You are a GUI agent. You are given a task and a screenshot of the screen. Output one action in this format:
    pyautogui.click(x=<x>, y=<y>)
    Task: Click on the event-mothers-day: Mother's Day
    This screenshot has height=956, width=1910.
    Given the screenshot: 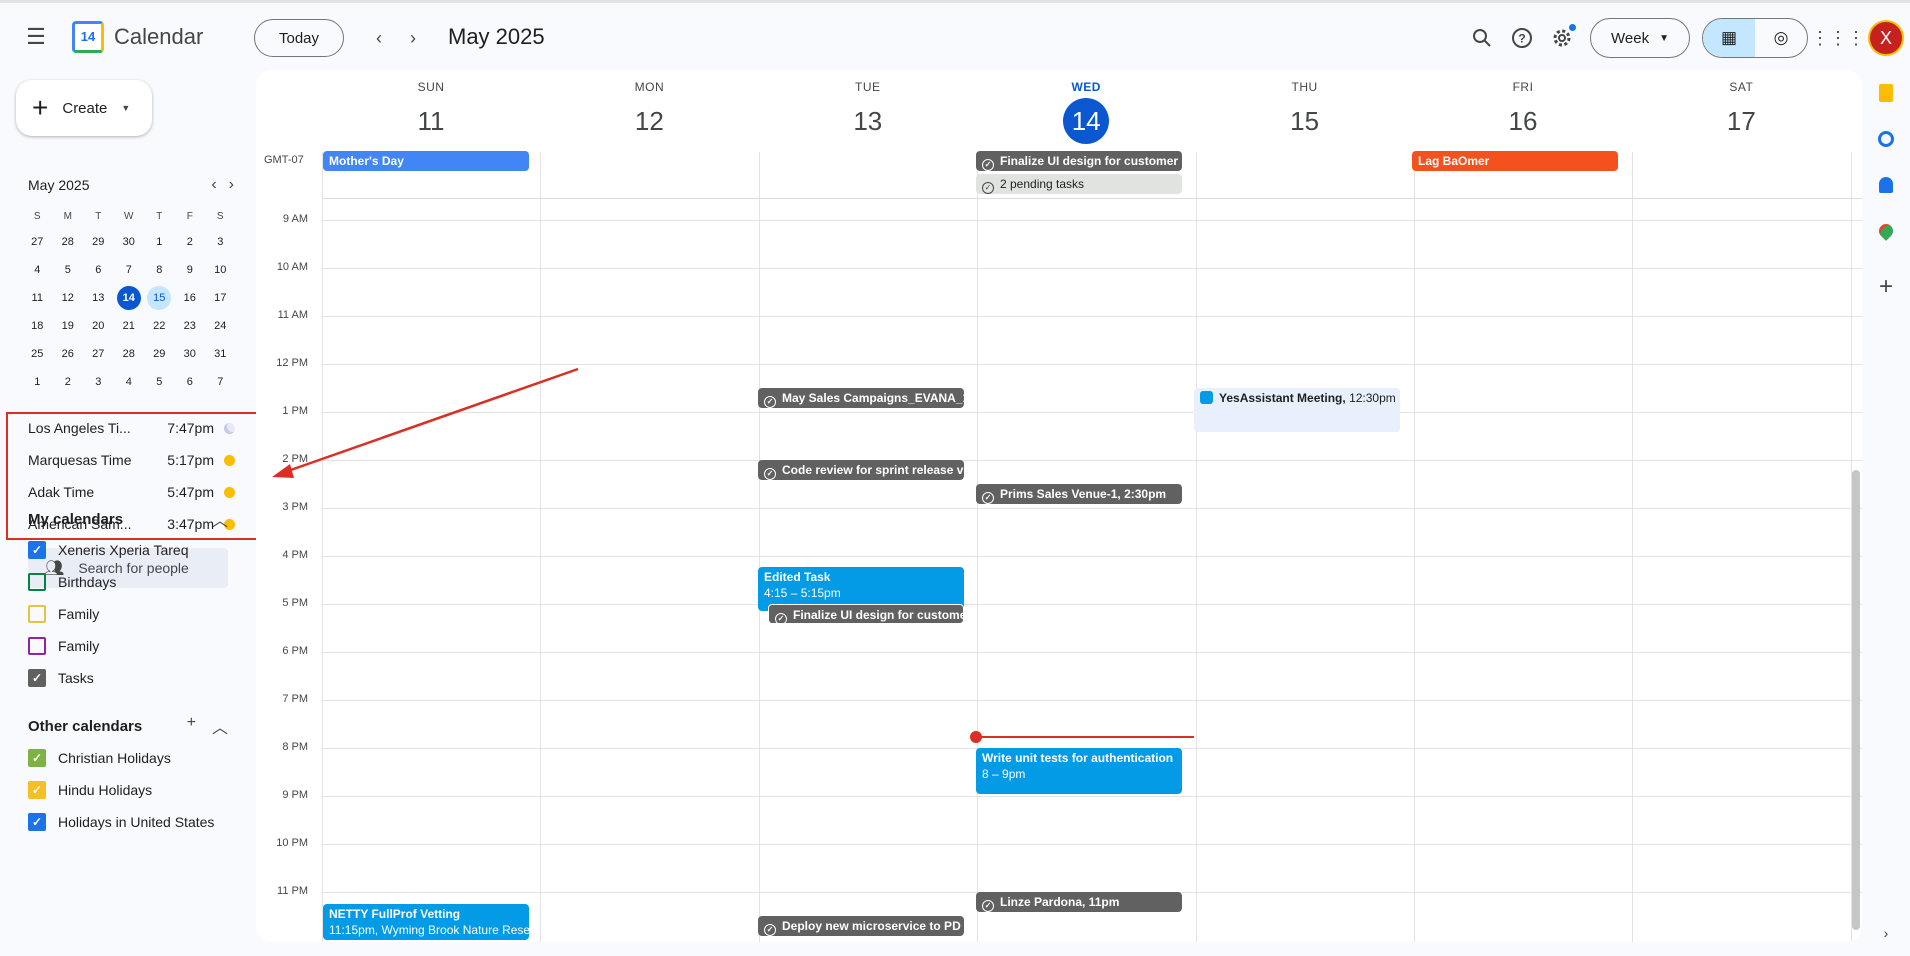 What is the action you would take?
    pyautogui.click(x=426, y=161)
    